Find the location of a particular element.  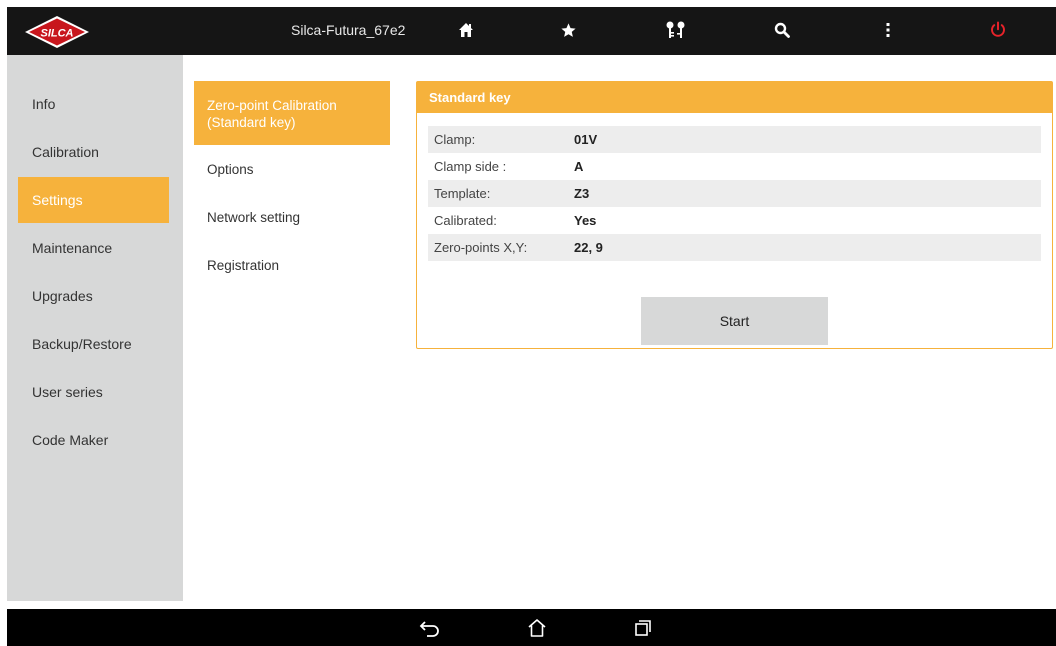

device-name: Silca-Futura_67e2 is located at coordinates (348, 30).